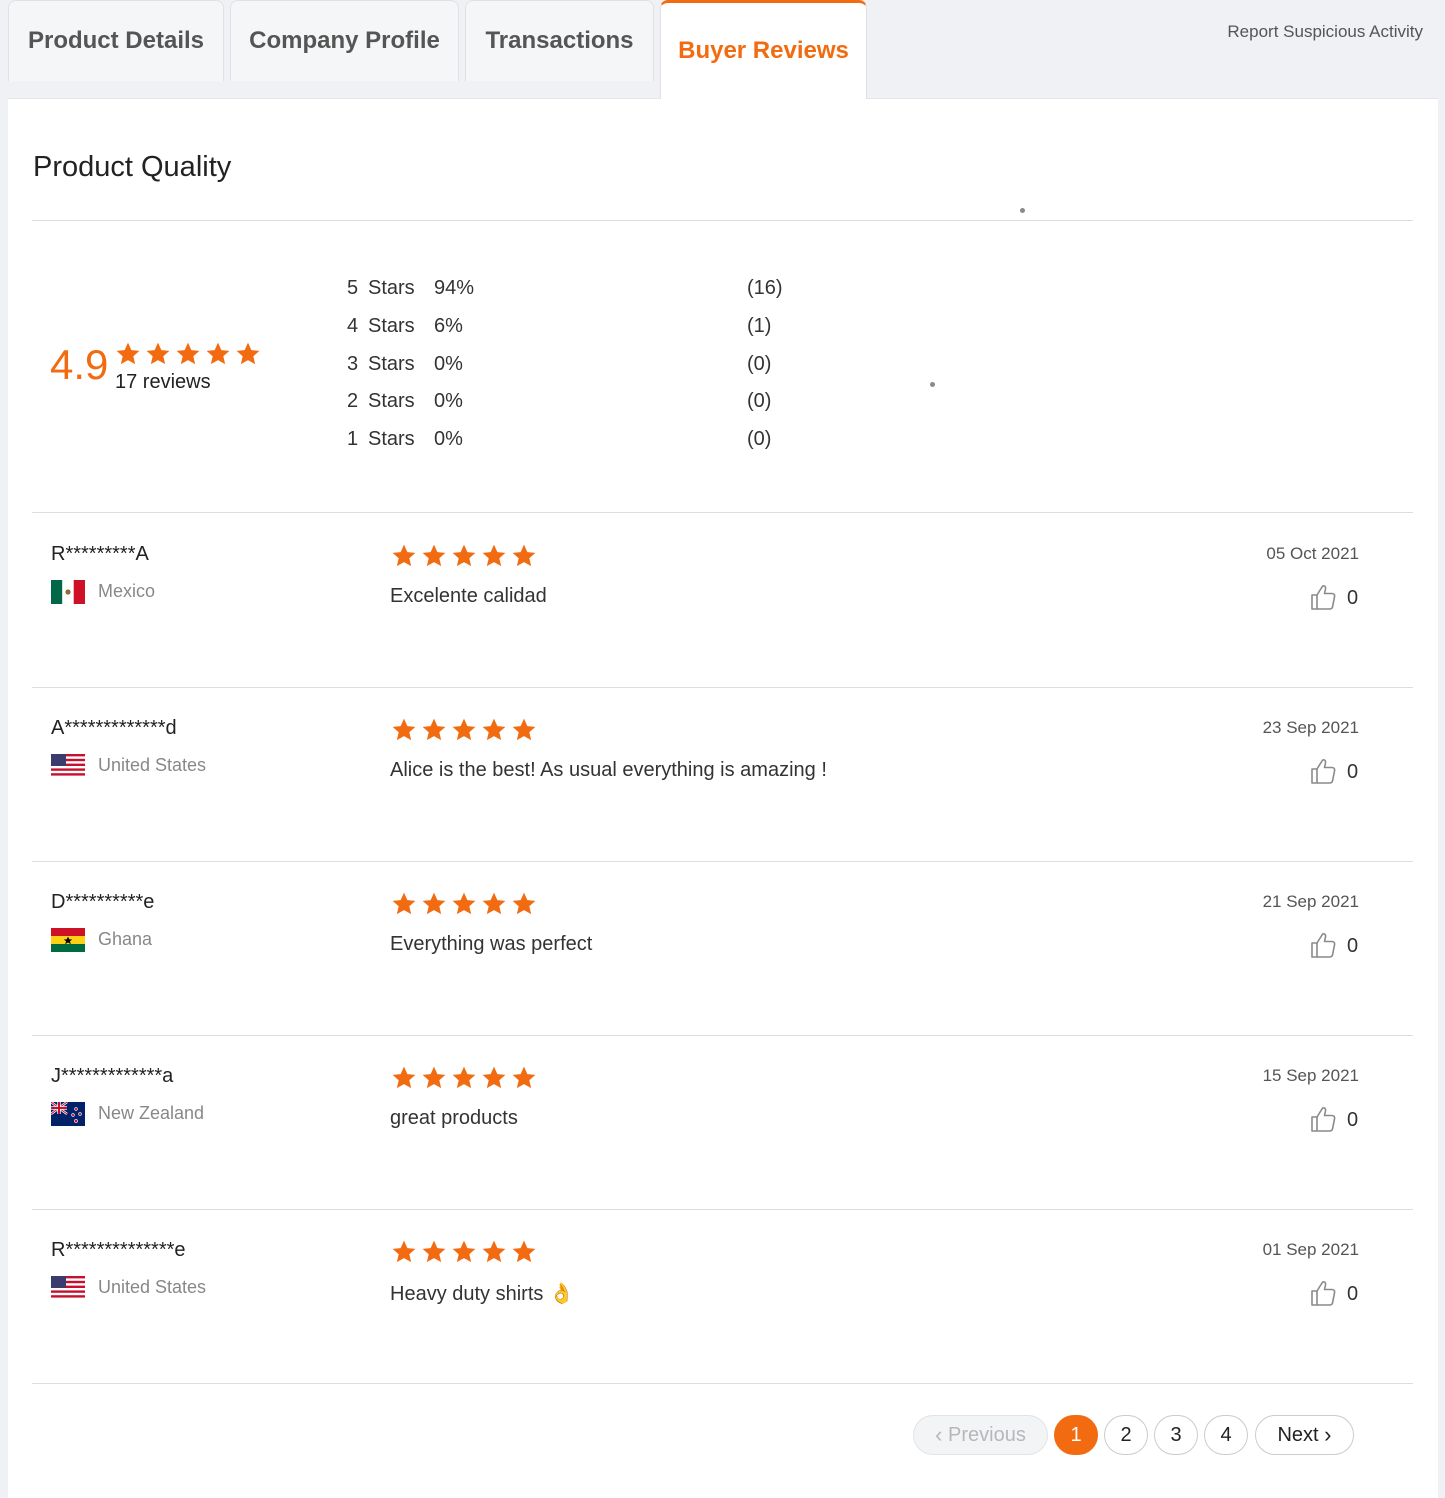 The width and height of the screenshot is (1445, 1498). What do you see at coordinates (468, 596) in the screenshot?
I see `review-text: Excelente calidad` at bounding box center [468, 596].